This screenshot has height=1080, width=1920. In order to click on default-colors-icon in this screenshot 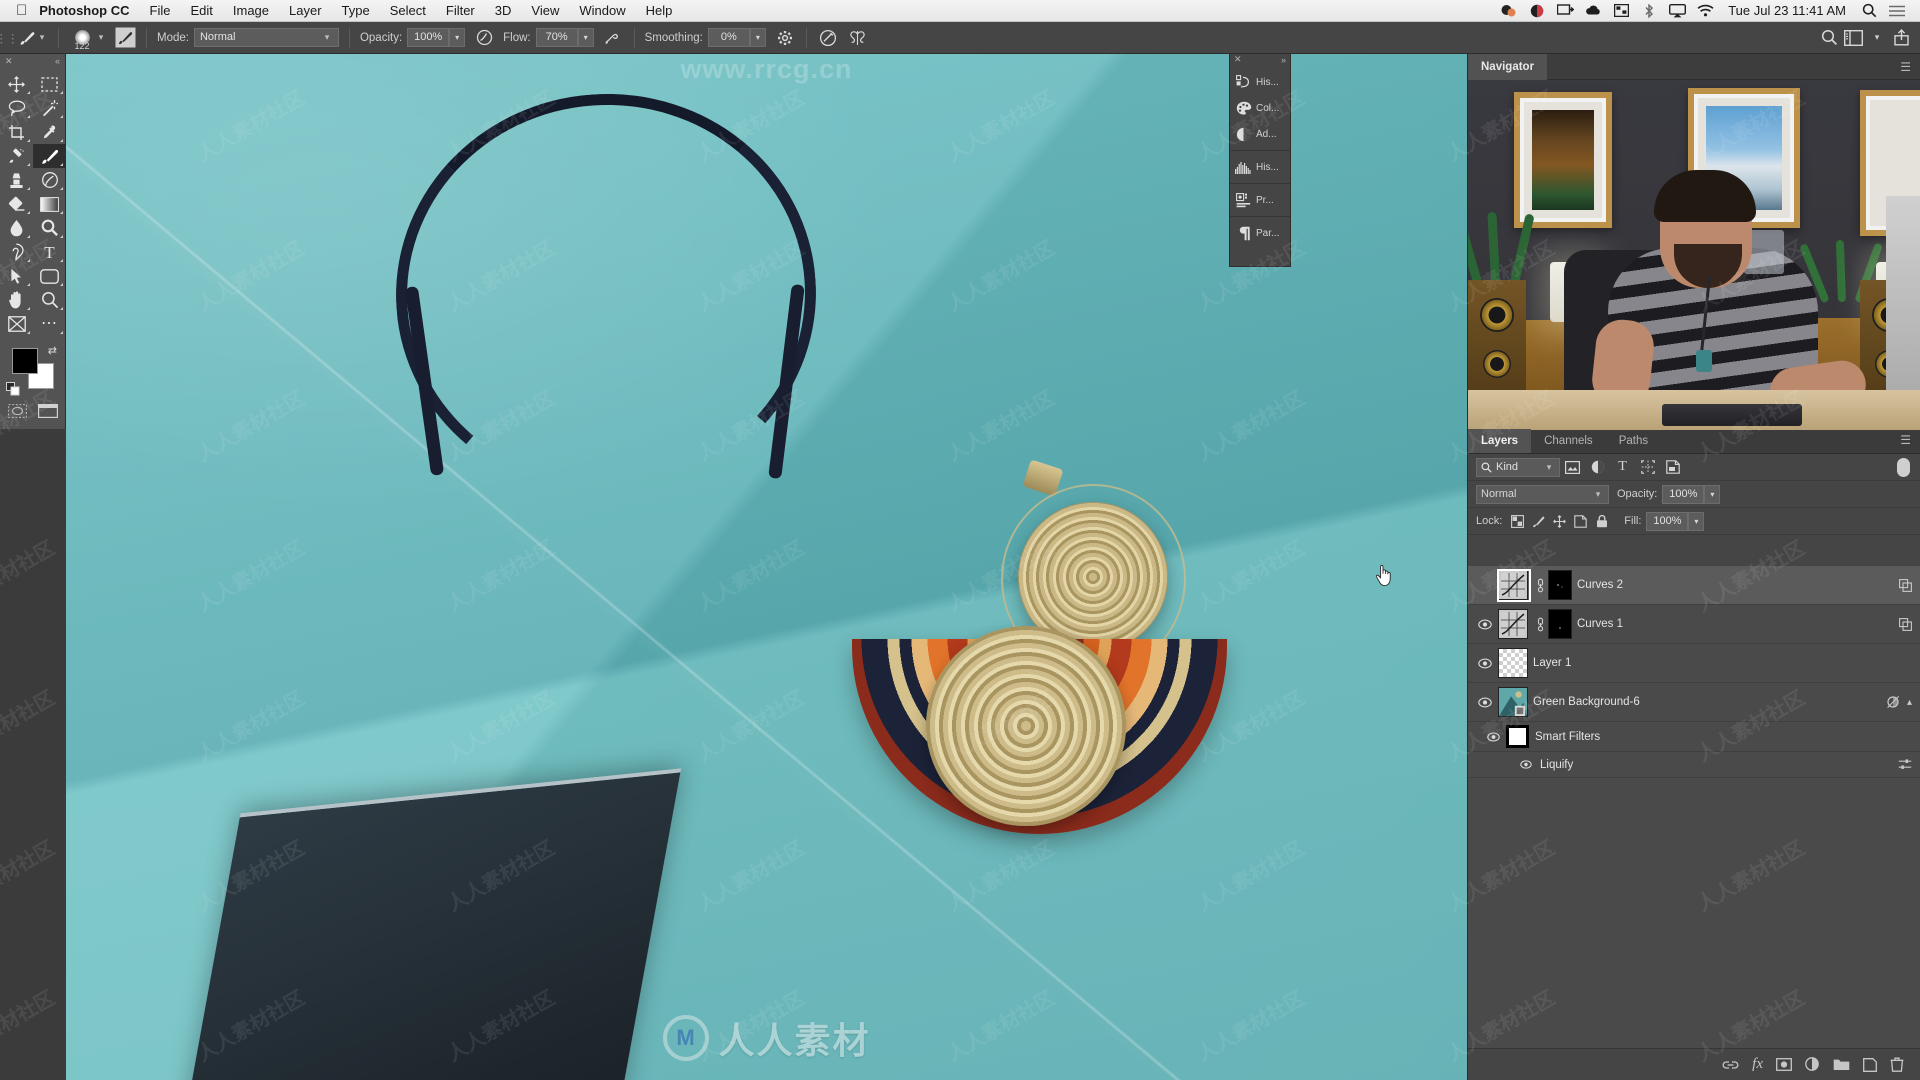, I will do `click(13, 389)`.